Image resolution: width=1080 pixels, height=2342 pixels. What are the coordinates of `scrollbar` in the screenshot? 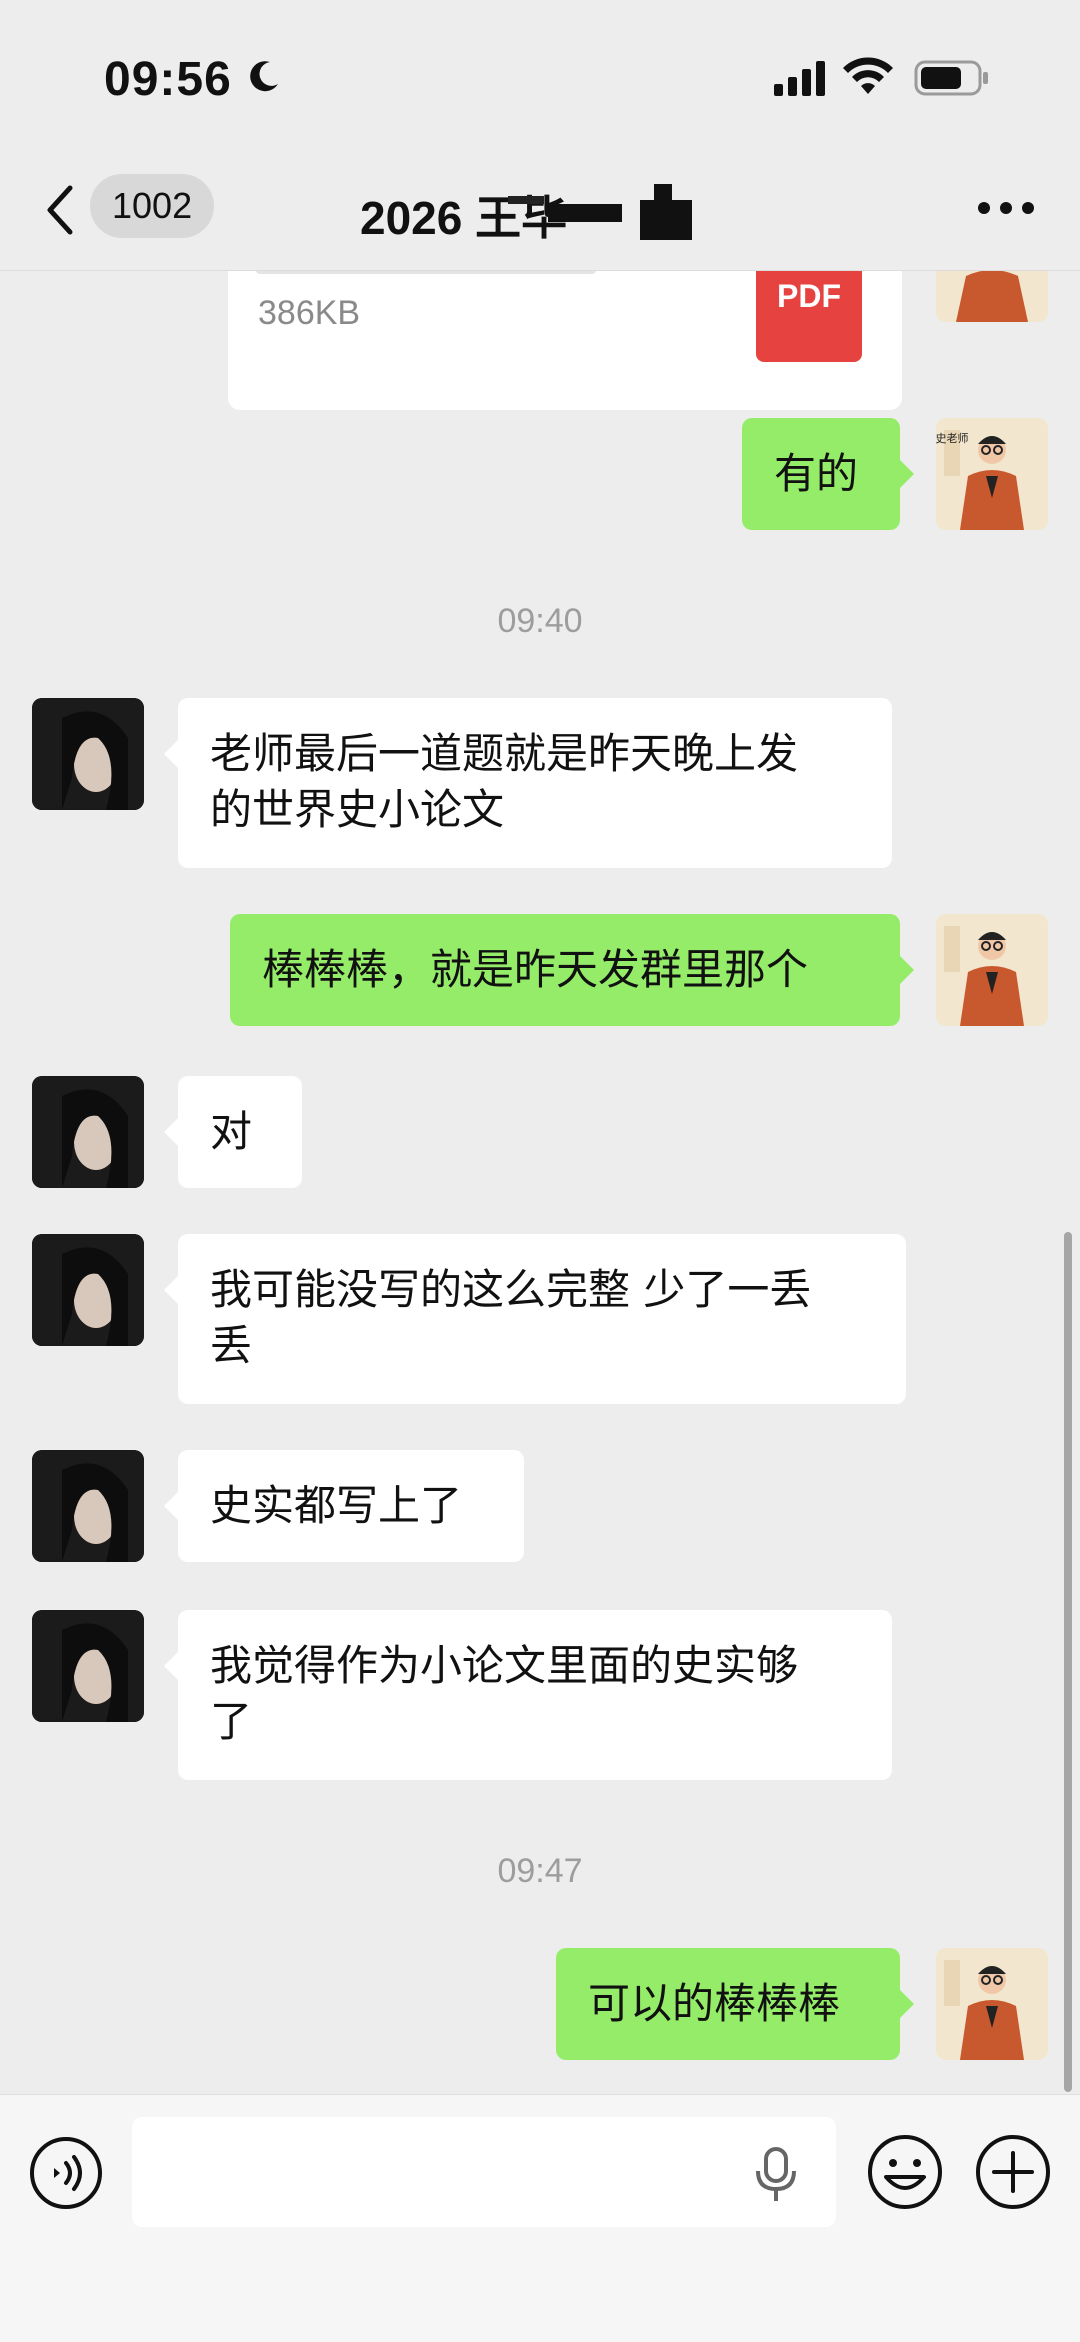 It's located at (1068, 1662).